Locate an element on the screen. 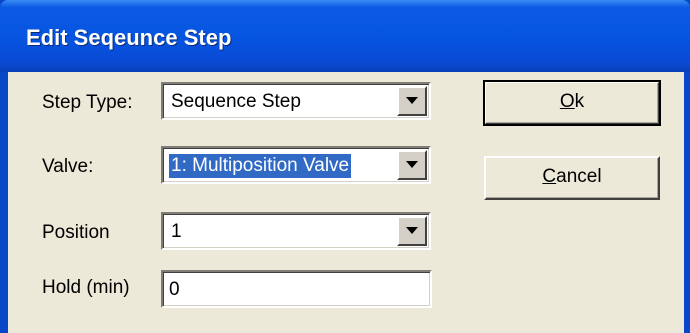  hold-label: Hold (min) is located at coordinates (86, 287).